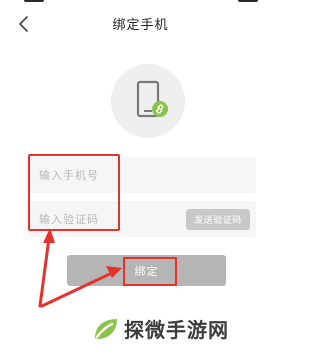  I want to click on annotation-arrows, so click(80, 268).